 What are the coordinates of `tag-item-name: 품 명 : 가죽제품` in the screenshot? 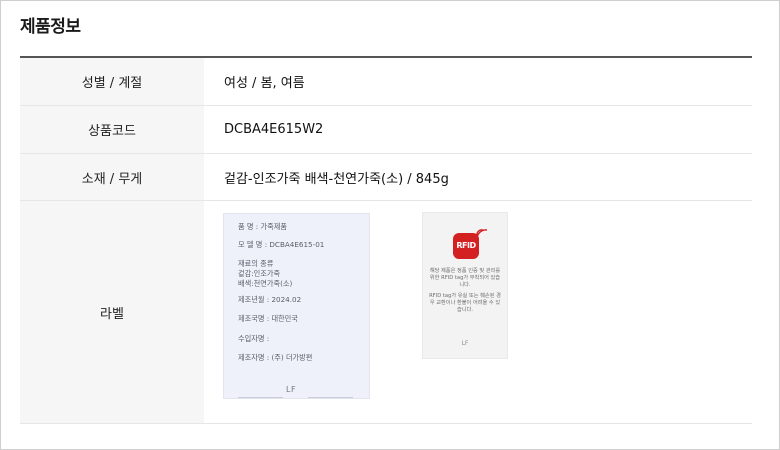 It's located at (262, 226).